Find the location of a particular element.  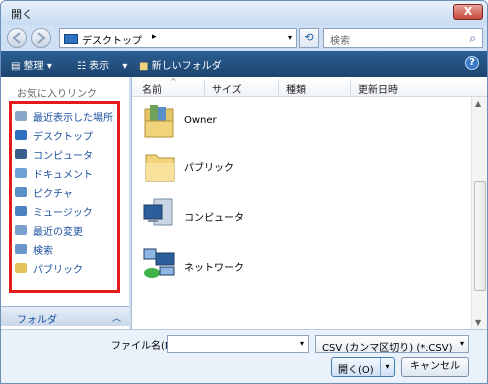

recent-places-icon is located at coordinates (21, 116).